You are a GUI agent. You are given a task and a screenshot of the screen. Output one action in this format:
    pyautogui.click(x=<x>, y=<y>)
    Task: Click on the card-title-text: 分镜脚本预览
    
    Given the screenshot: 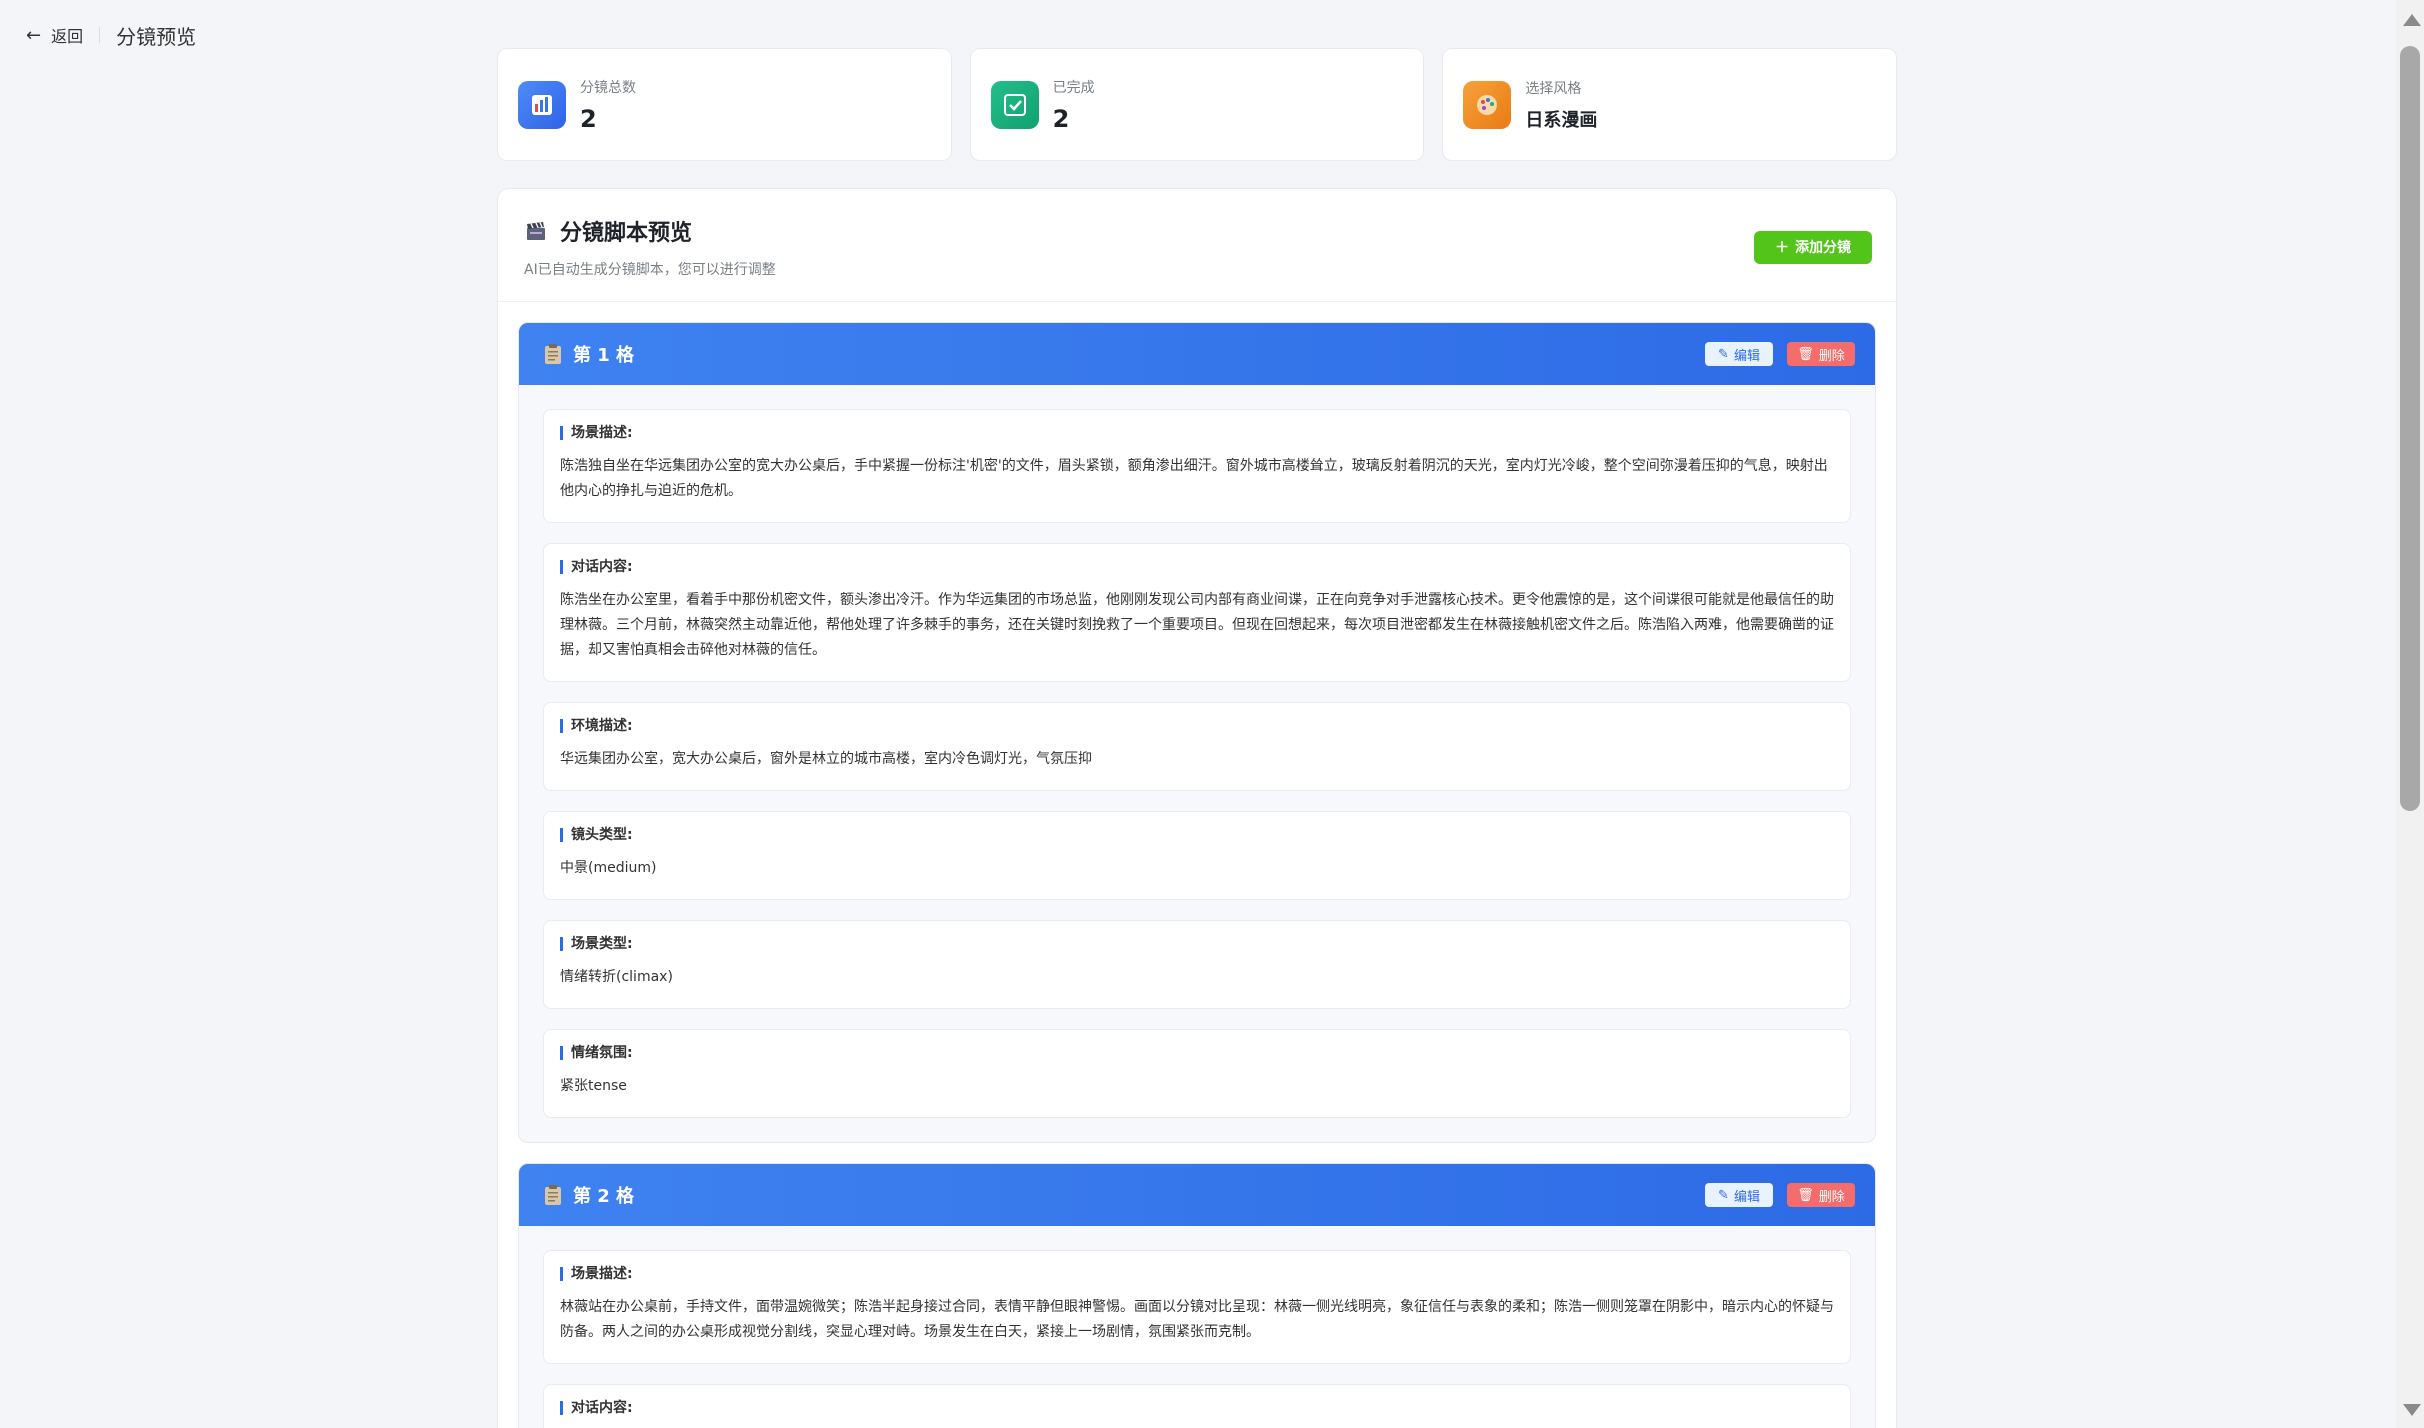 What is the action you would take?
    pyautogui.click(x=626, y=233)
    